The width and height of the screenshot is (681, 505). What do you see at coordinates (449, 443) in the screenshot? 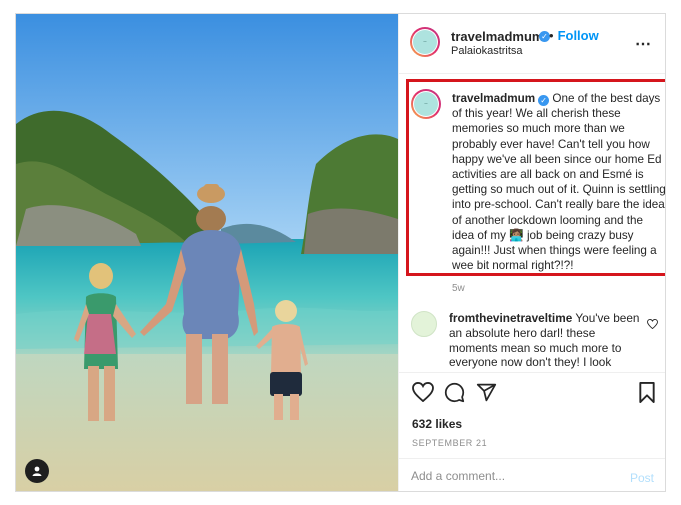
I see `post-date: SEPTEMBER 21` at bounding box center [449, 443].